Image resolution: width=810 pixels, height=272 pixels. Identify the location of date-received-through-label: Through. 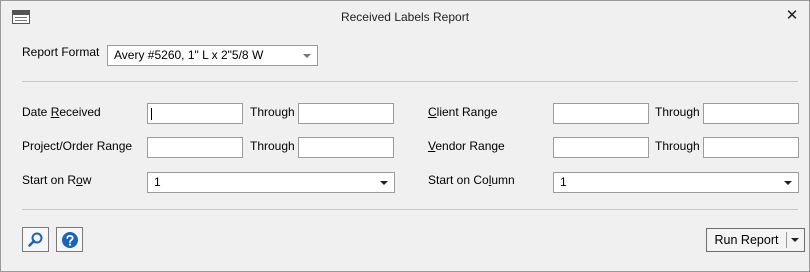
(272, 112).